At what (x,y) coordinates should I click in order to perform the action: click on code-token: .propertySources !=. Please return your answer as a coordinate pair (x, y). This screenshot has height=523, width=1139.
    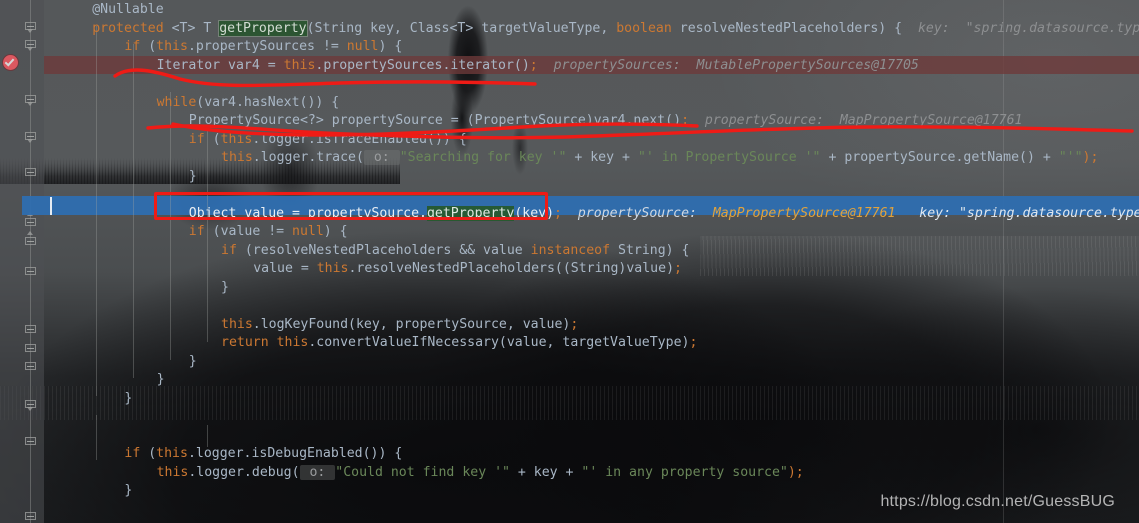
    Looking at the image, I should click on (267, 46).